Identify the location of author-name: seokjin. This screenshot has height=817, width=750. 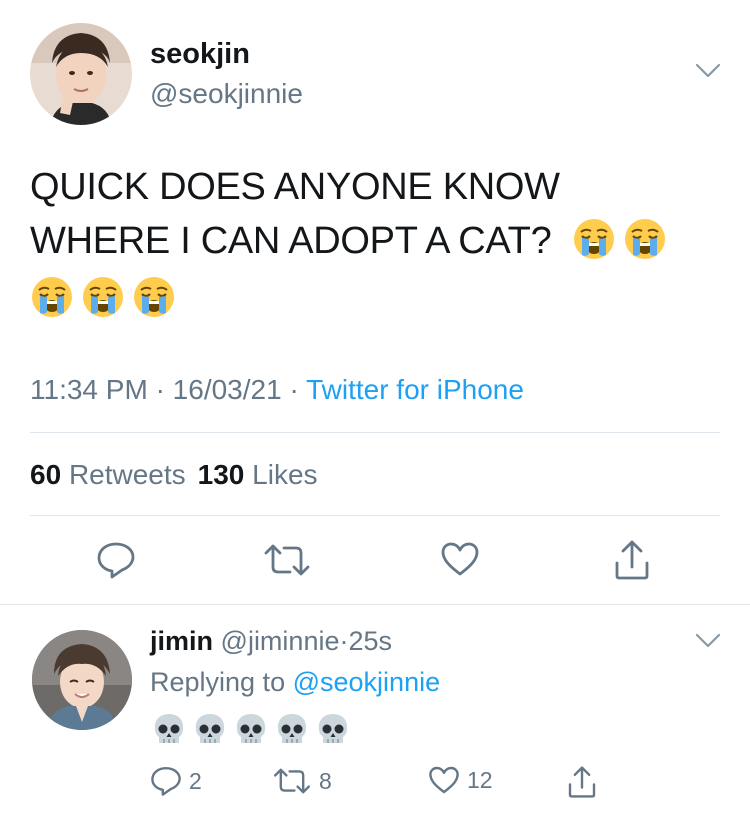
(200, 54).